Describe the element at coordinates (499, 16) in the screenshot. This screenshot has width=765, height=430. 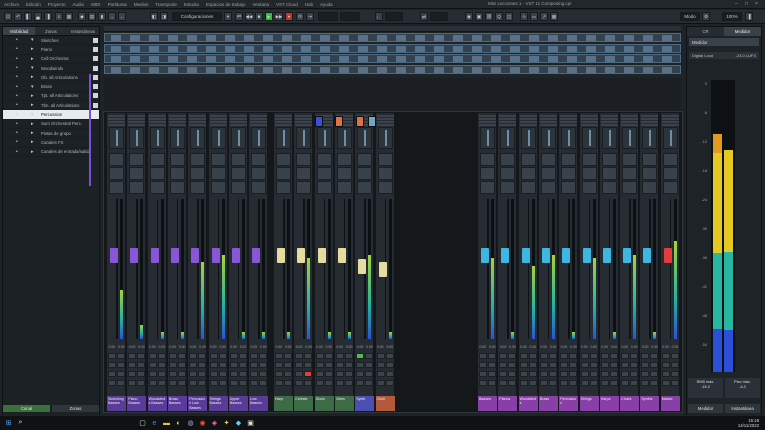
I see `q-link-icon: Q` at that location.